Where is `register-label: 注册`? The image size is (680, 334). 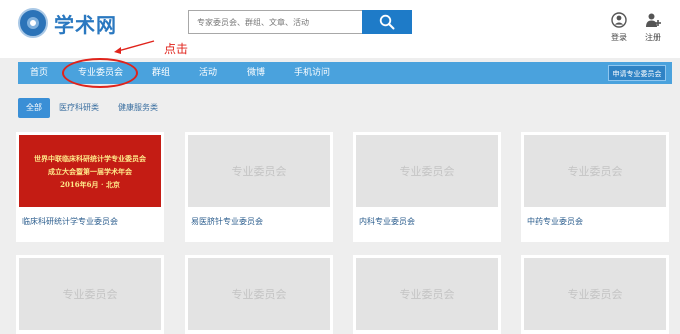 register-label: 注册 is located at coordinates (653, 37).